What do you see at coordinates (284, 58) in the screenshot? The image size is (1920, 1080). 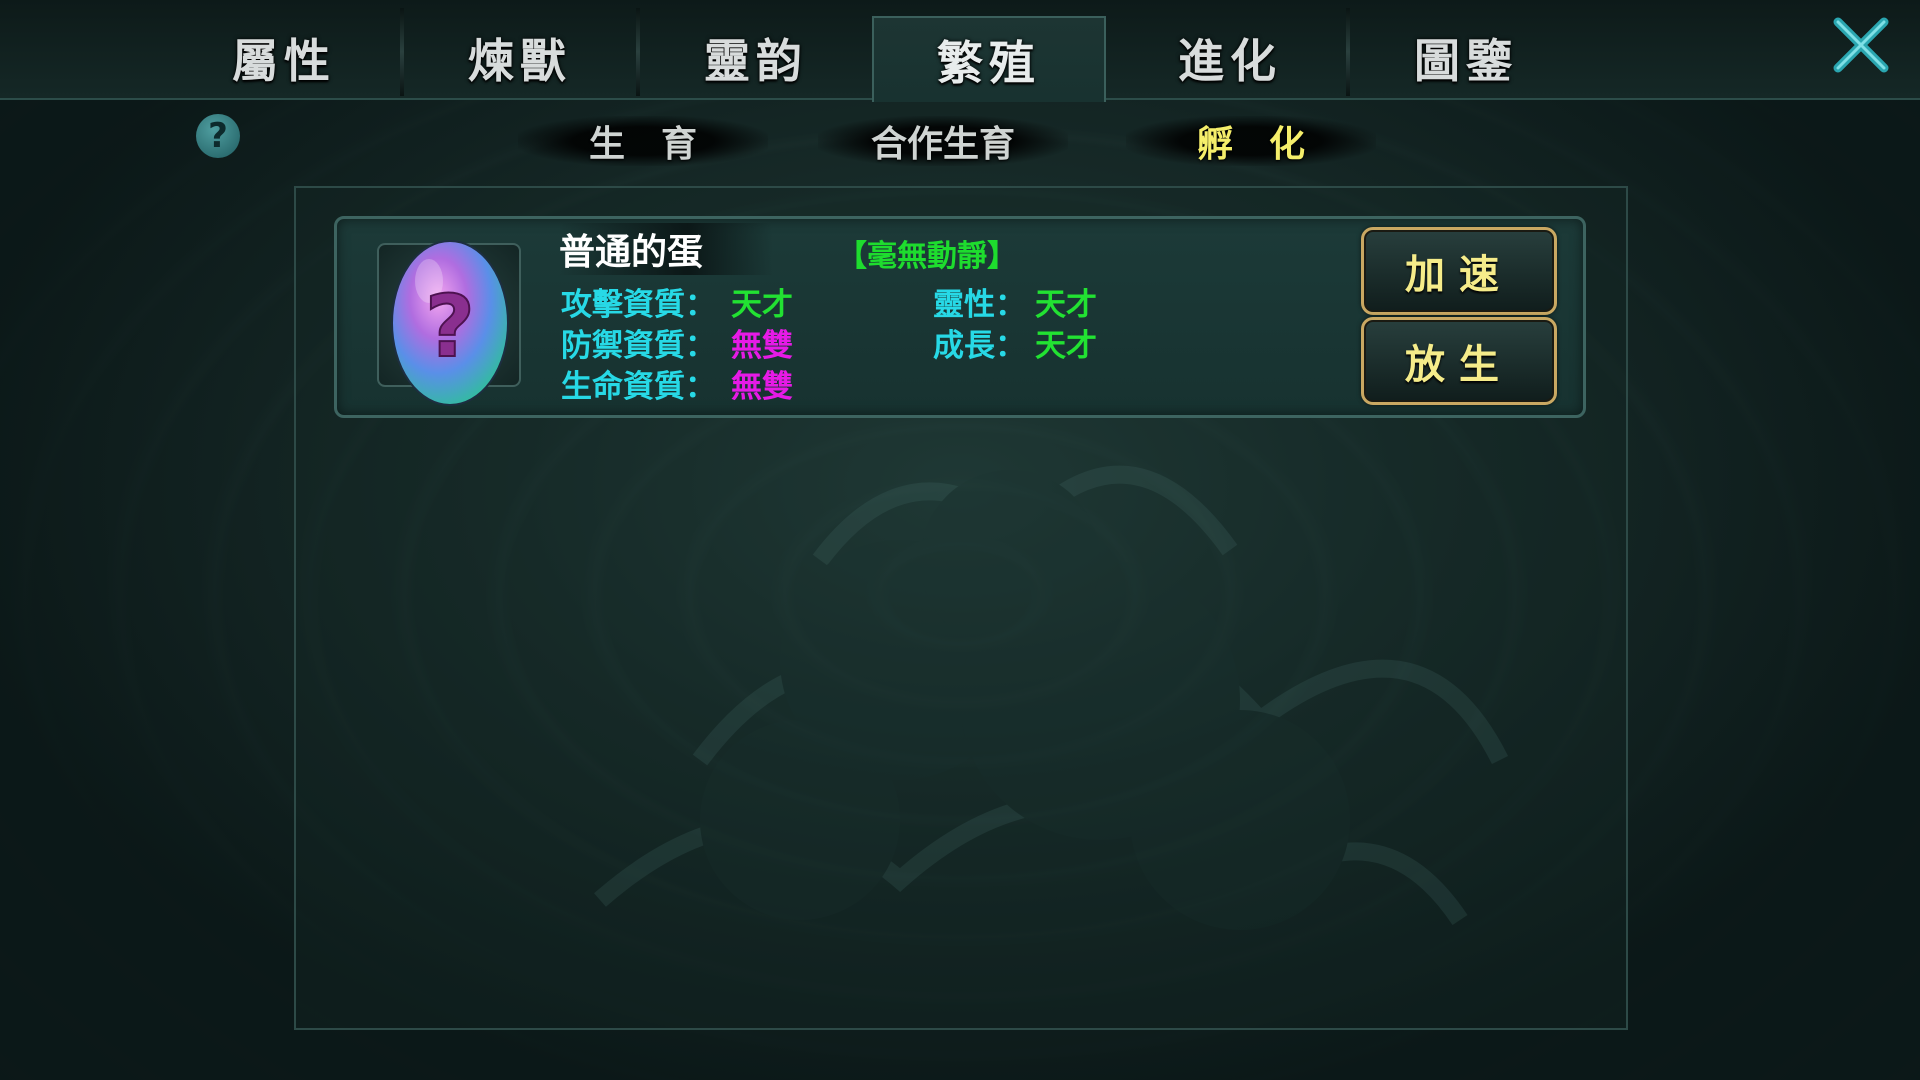 I see `tab-attributes: 屬性` at bounding box center [284, 58].